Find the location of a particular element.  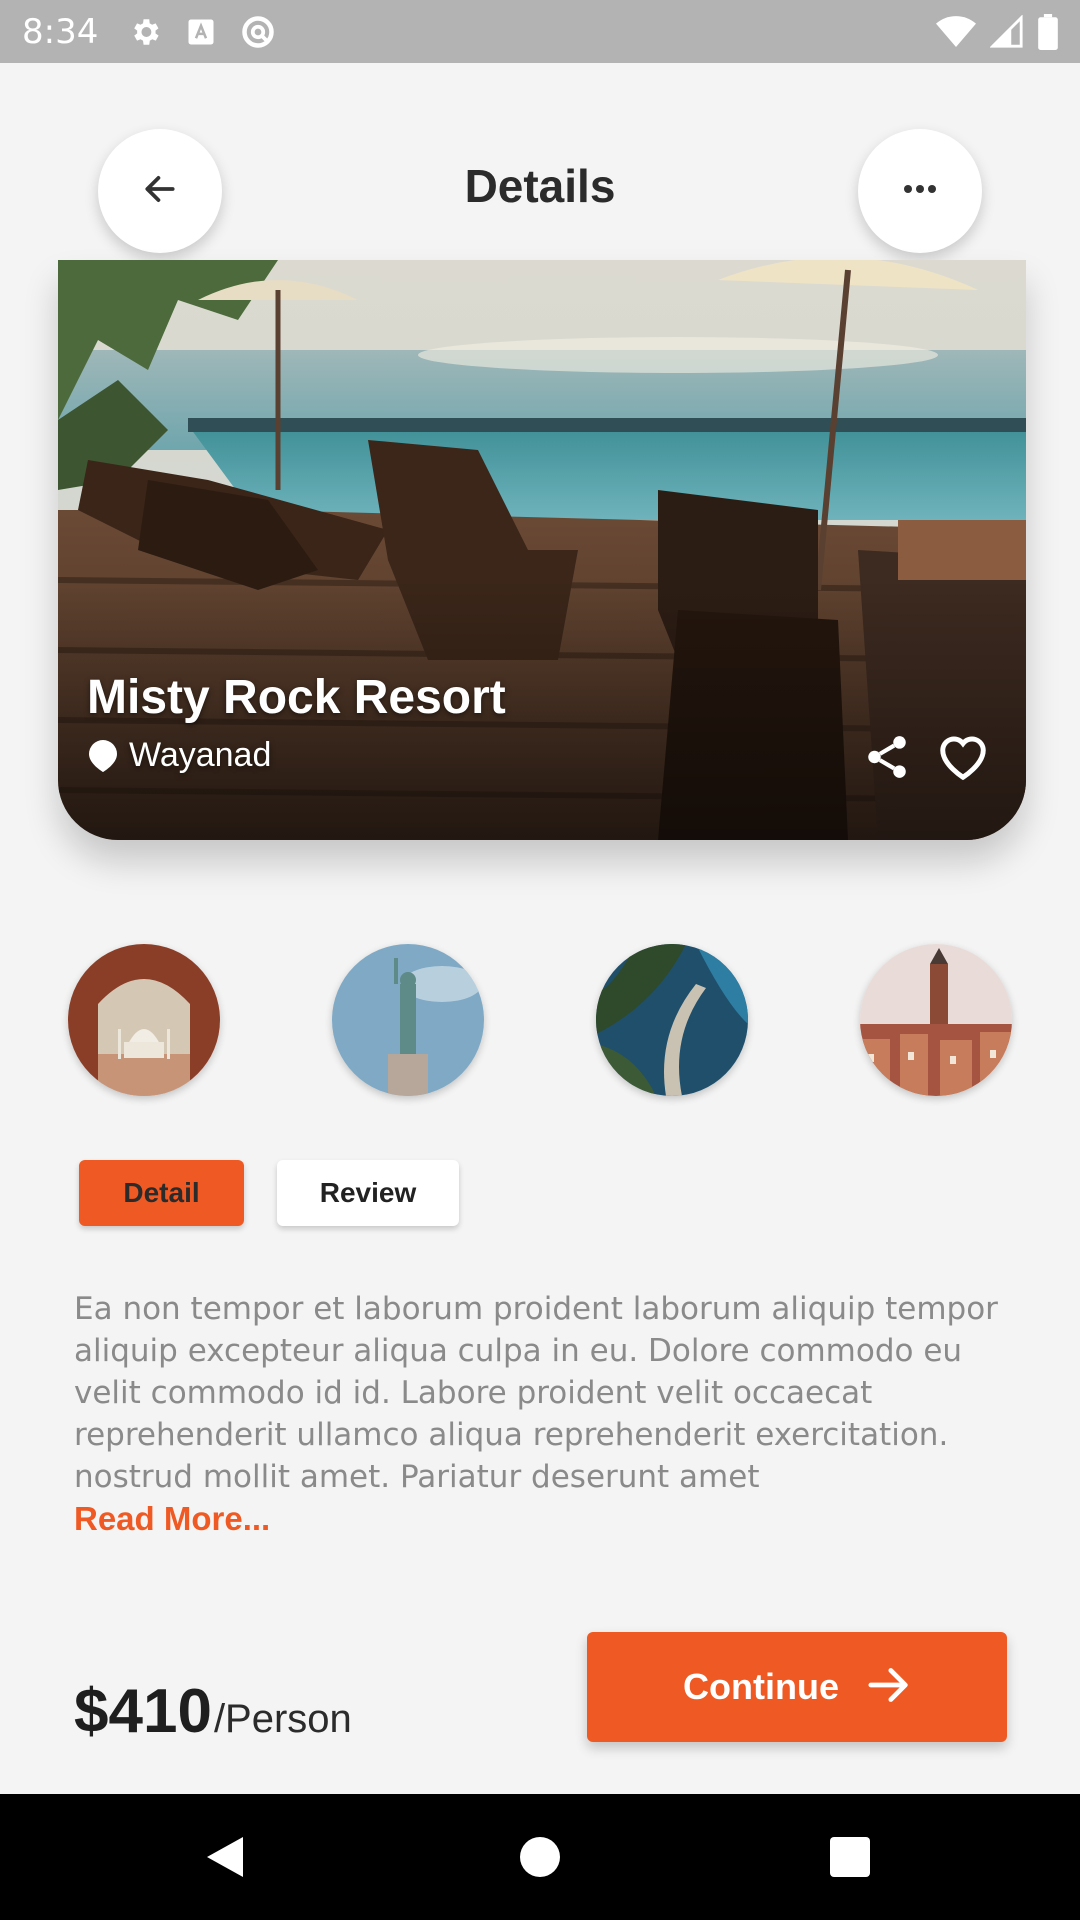

continue-label: Continue is located at coordinates (761, 1686).